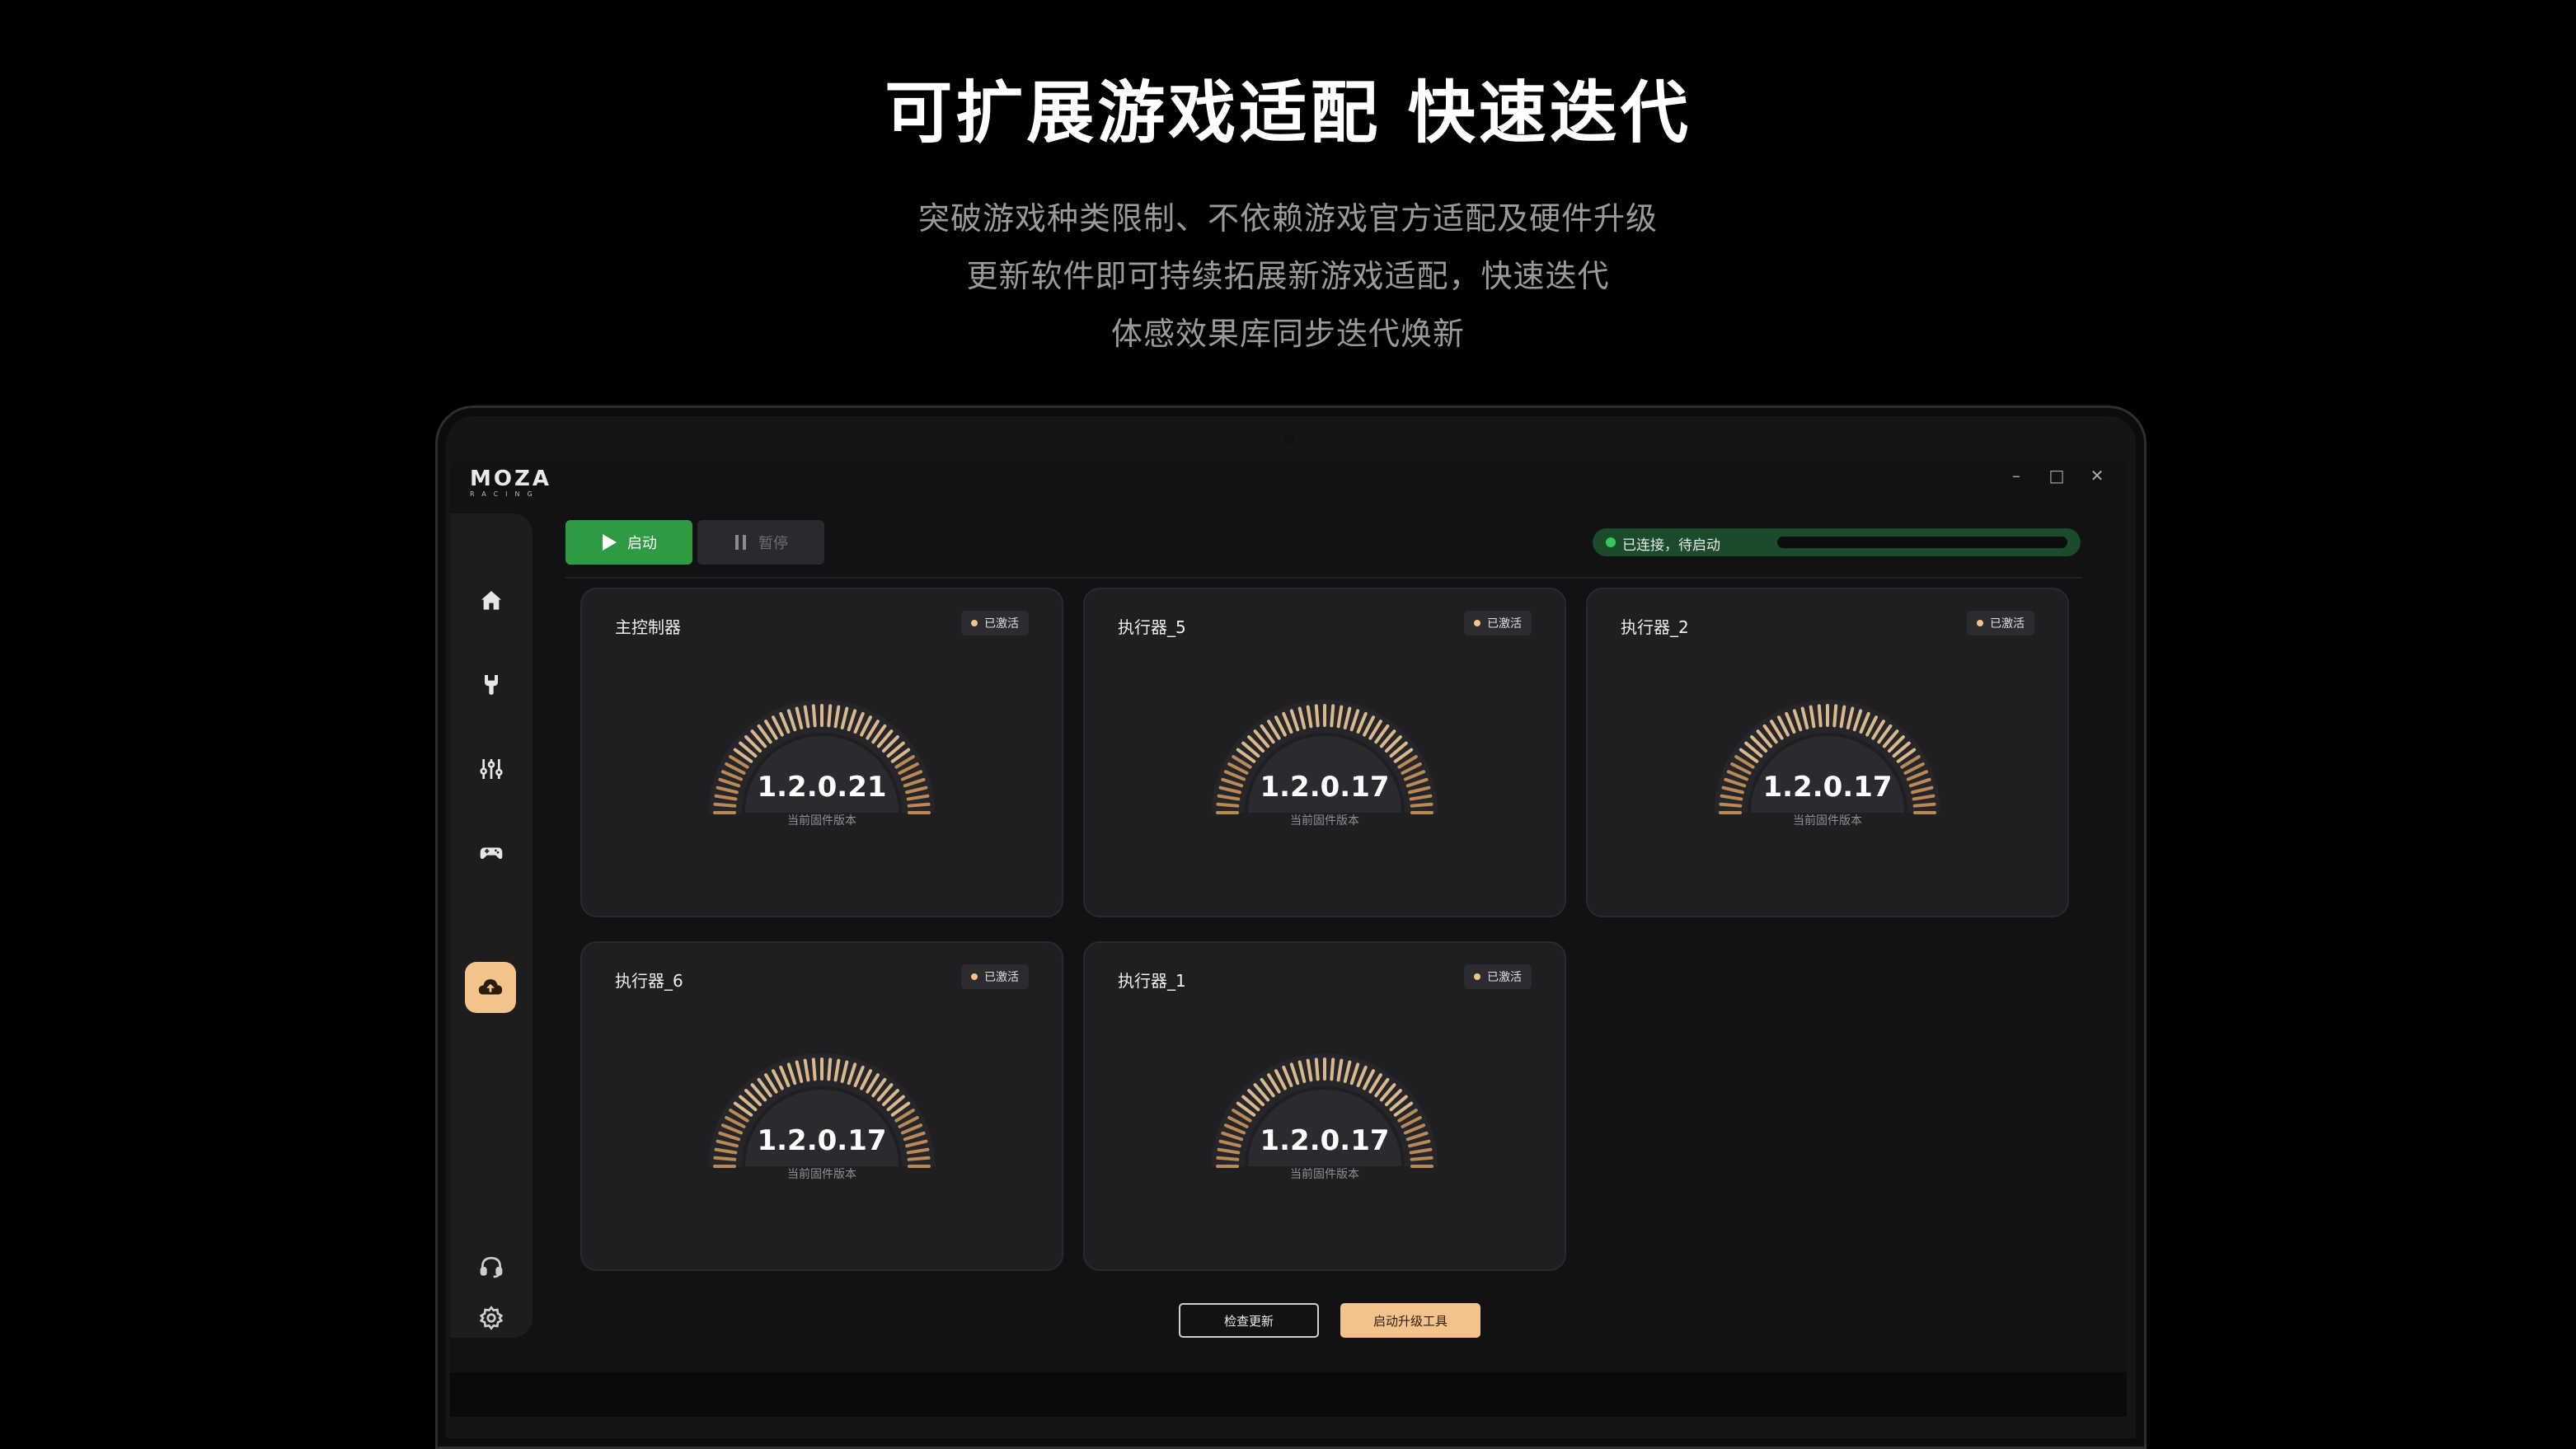 This screenshot has height=1449, width=2576. I want to click on check-update-button: 检查更新, so click(1249, 1320).